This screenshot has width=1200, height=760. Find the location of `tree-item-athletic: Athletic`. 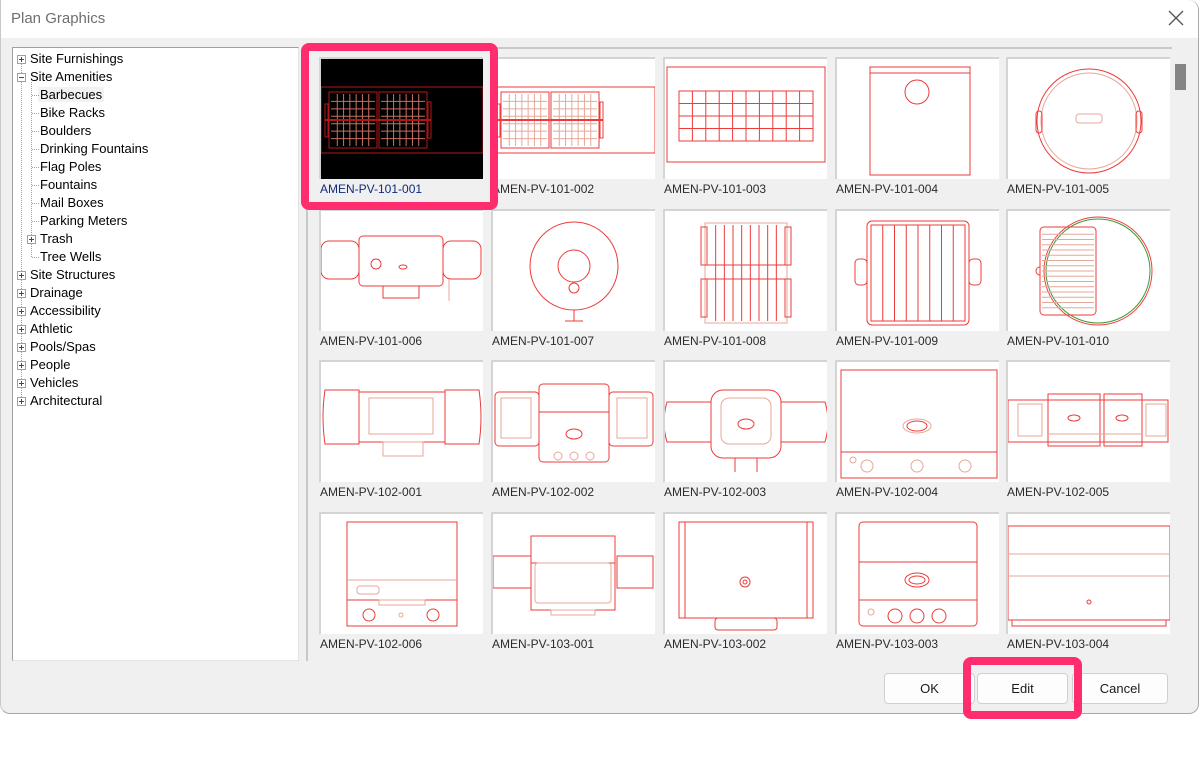

tree-item-athletic: Athletic is located at coordinates (51, 329).